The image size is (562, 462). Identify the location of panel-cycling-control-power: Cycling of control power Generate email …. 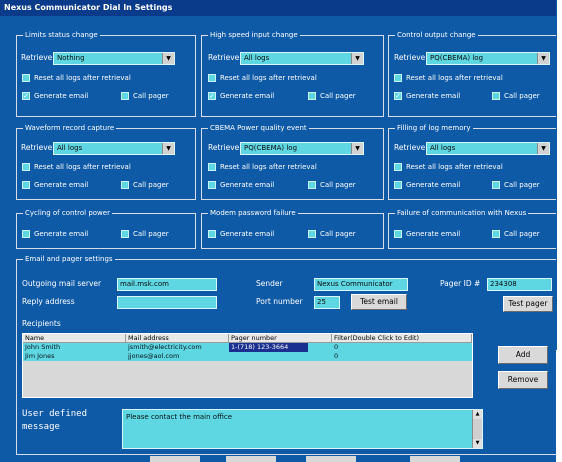
(106, 228).